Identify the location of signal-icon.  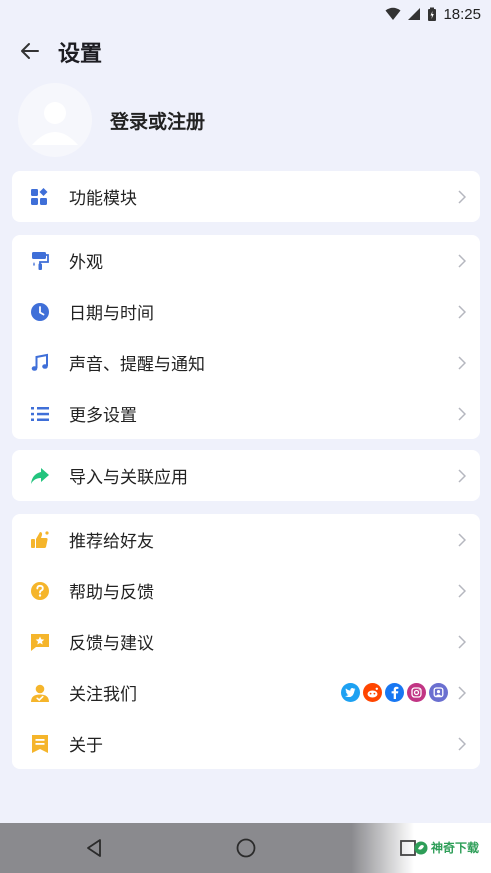
(414, 14).